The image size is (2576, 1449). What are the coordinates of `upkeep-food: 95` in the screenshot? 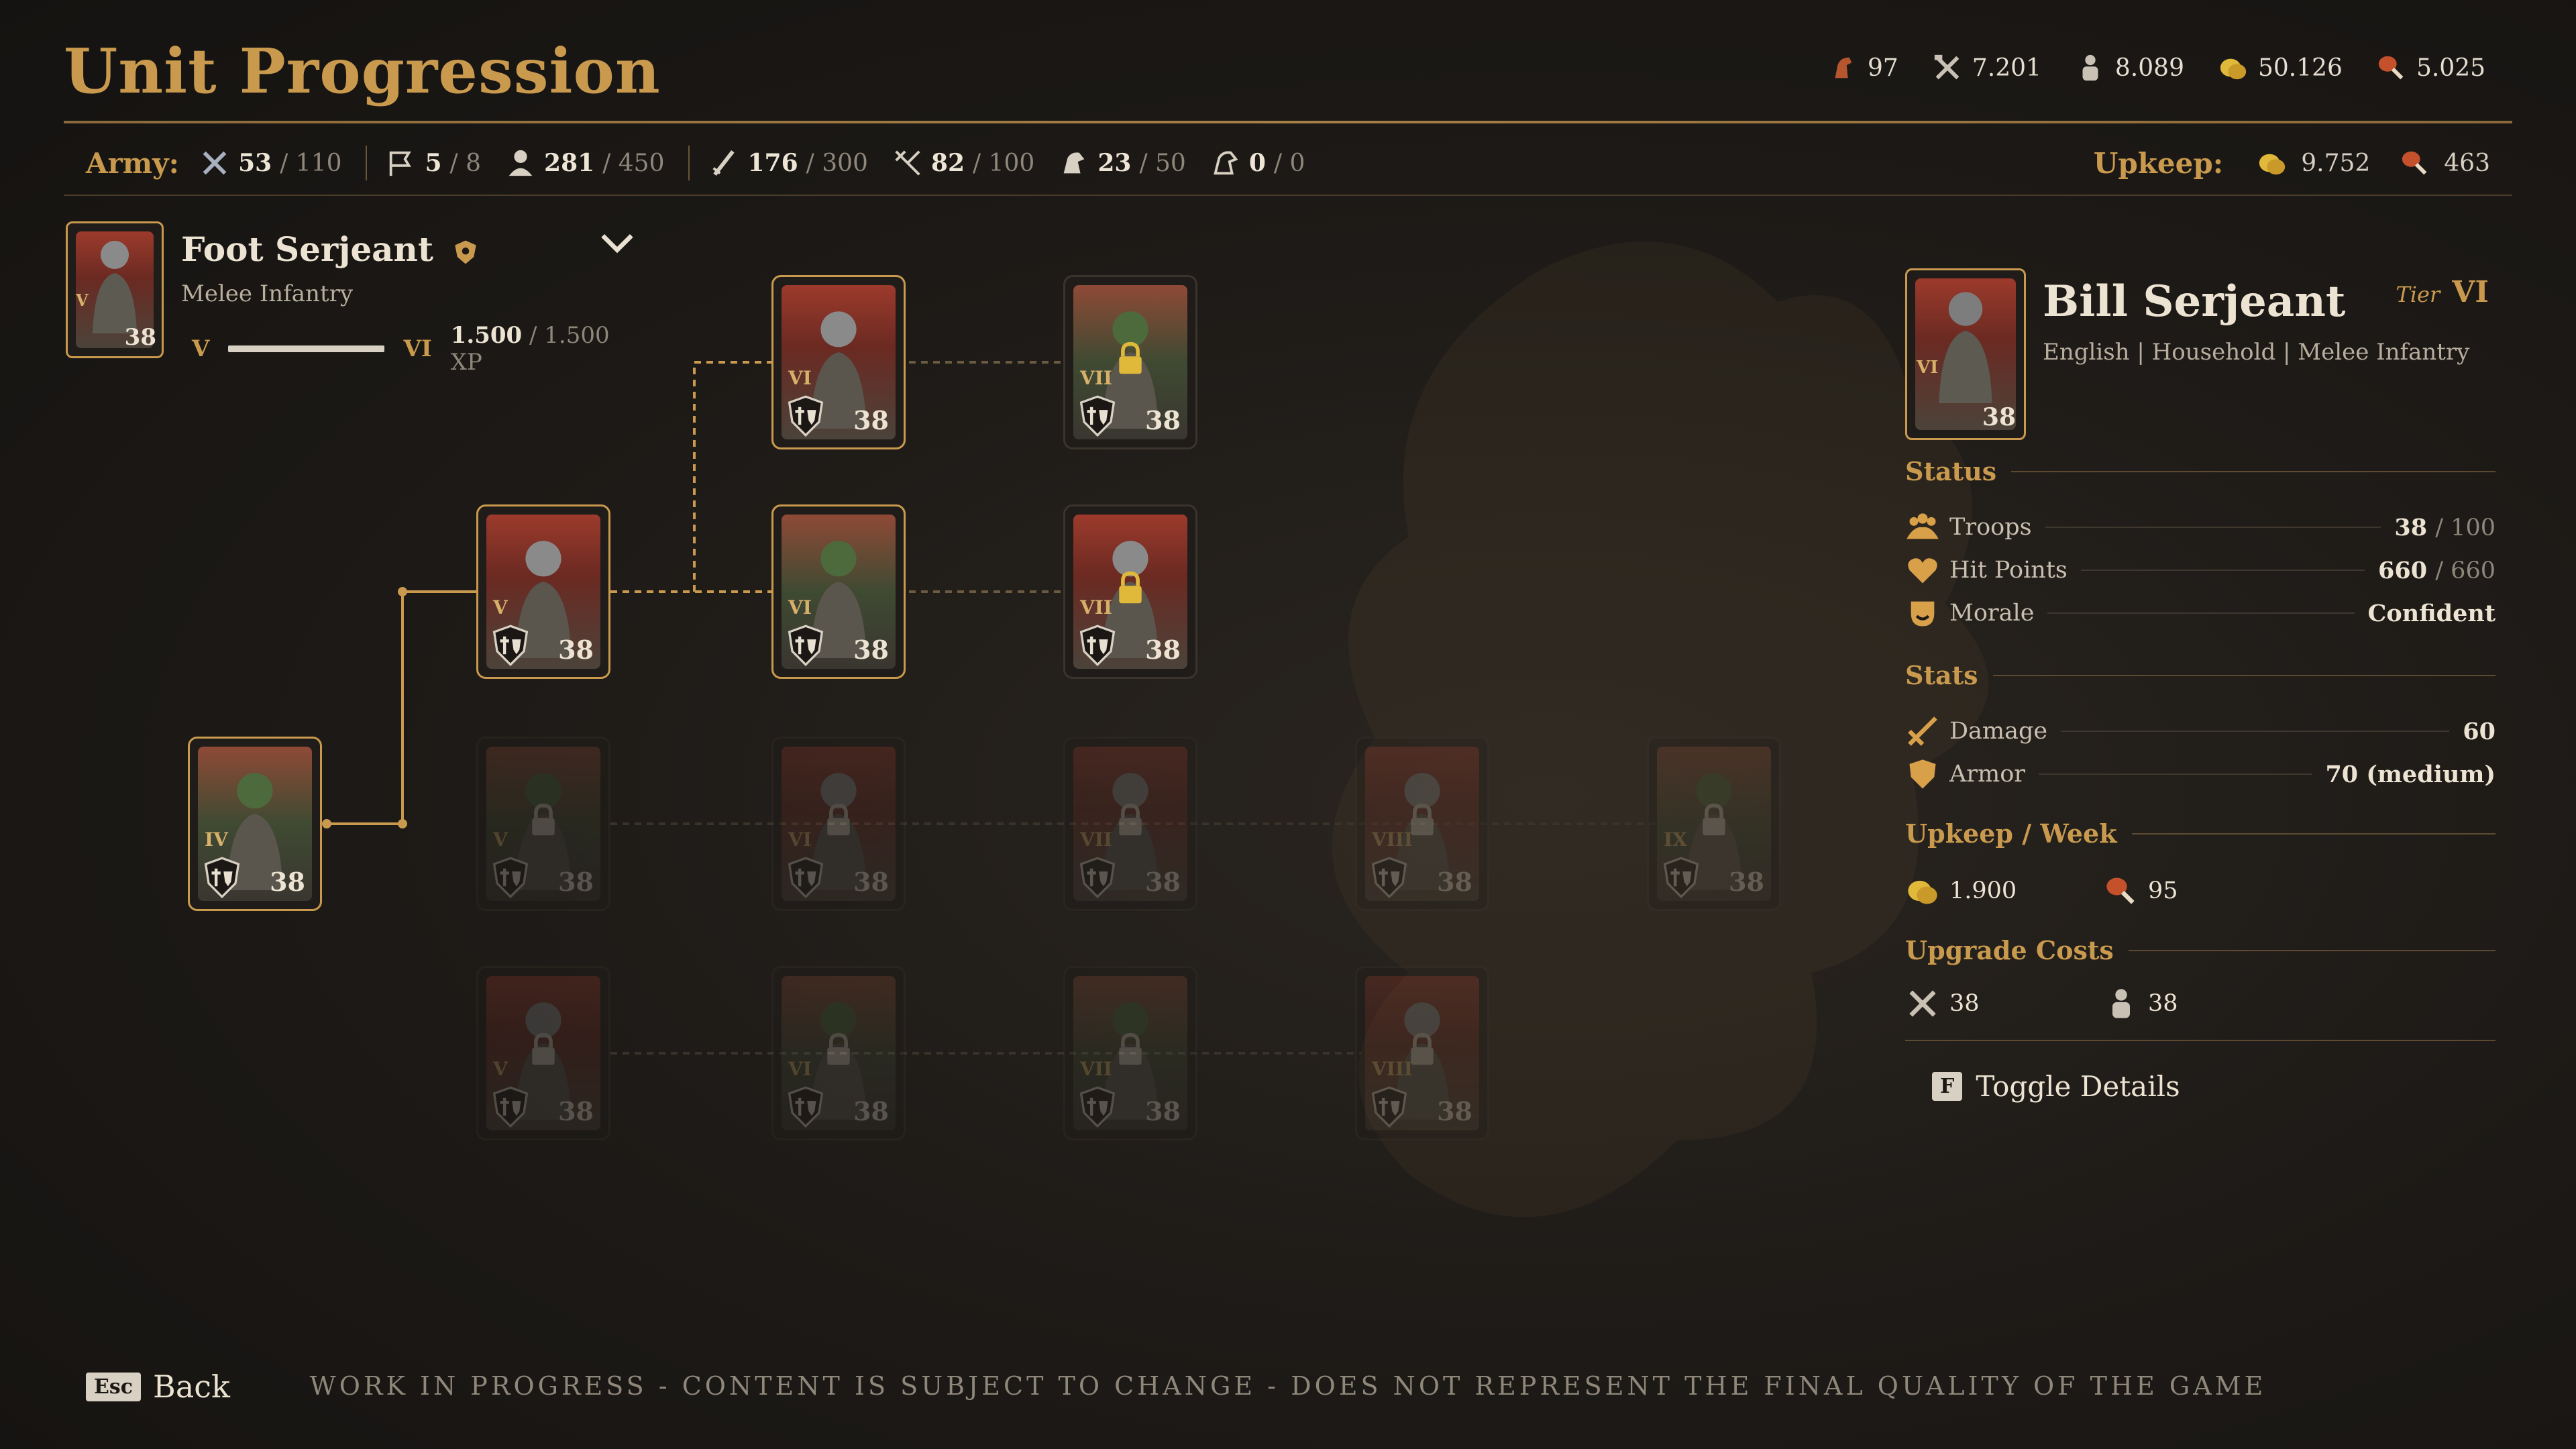 It's located at (2163, 890).